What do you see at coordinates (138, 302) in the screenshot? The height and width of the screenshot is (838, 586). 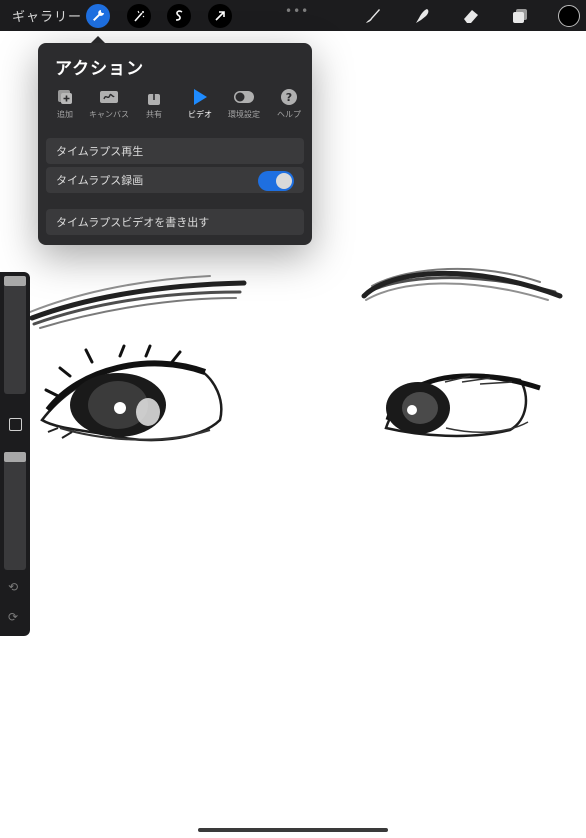 I see `left-eyebrow` at bounding box center [138, 302].